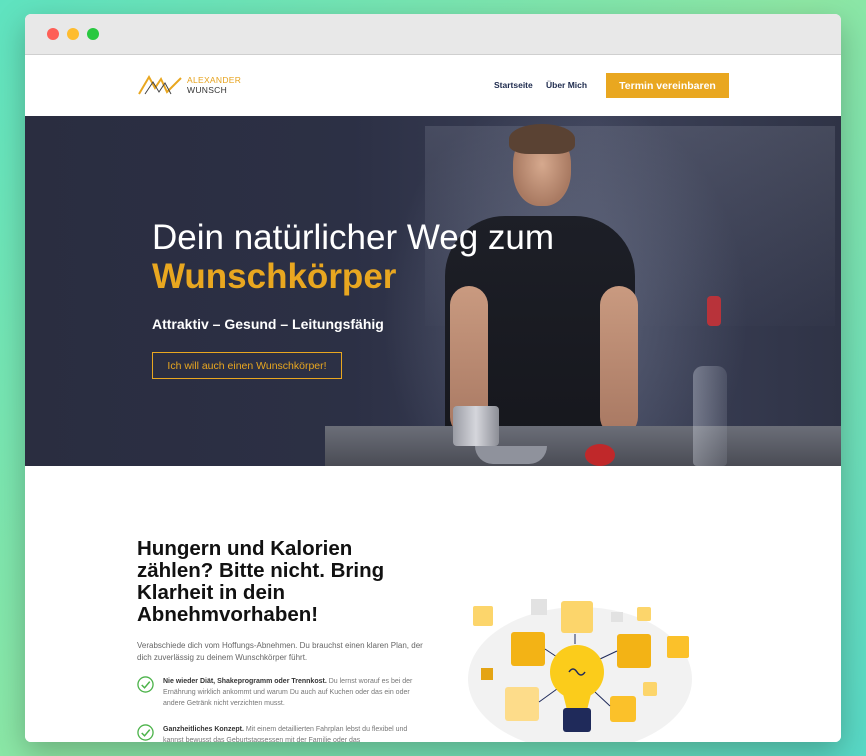 The image size is (866, 756). What do you see at coordinates (73, 34) in the screenshot?
I see `minimize-window-button` at bounding box center [73, 34].